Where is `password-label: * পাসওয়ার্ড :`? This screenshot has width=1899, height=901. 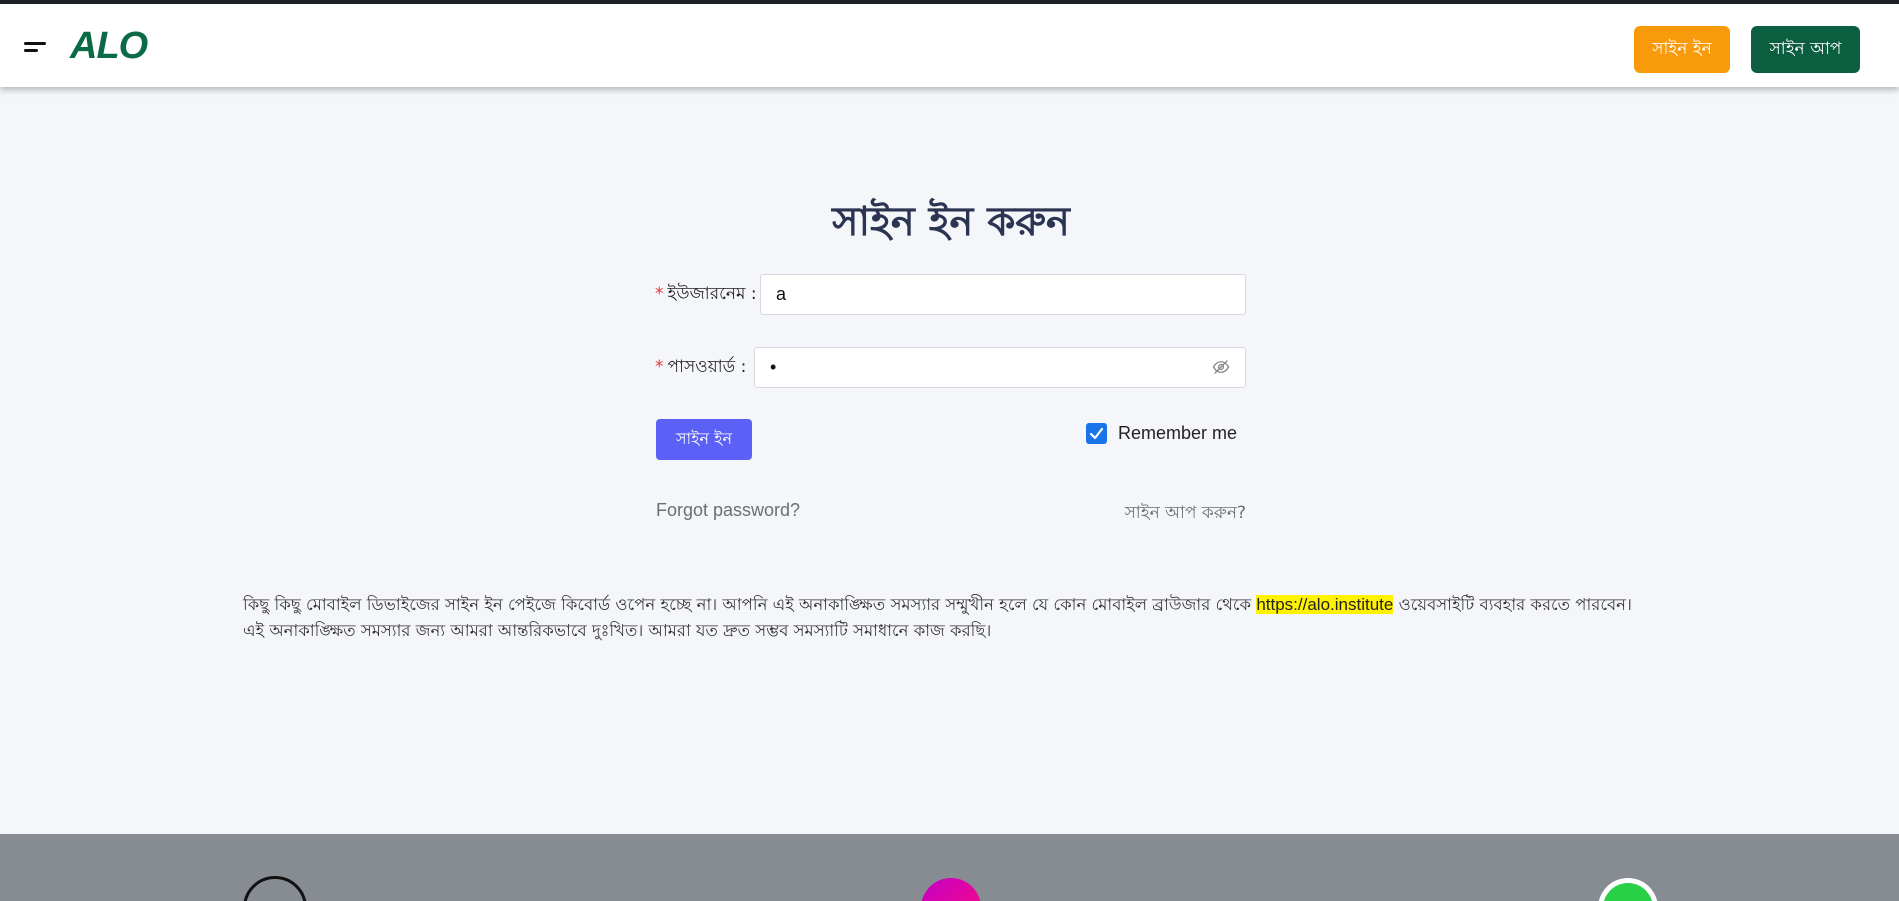
password-label: * পাসওয়ার্ড : is located at coordinates (701, 367).